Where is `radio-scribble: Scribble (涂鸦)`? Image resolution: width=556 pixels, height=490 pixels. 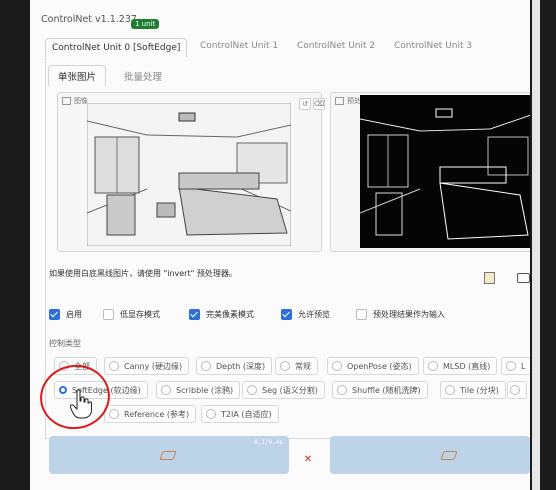
radio-scribble: Scribble (涂鸦) is located at coordinates (198, 390).